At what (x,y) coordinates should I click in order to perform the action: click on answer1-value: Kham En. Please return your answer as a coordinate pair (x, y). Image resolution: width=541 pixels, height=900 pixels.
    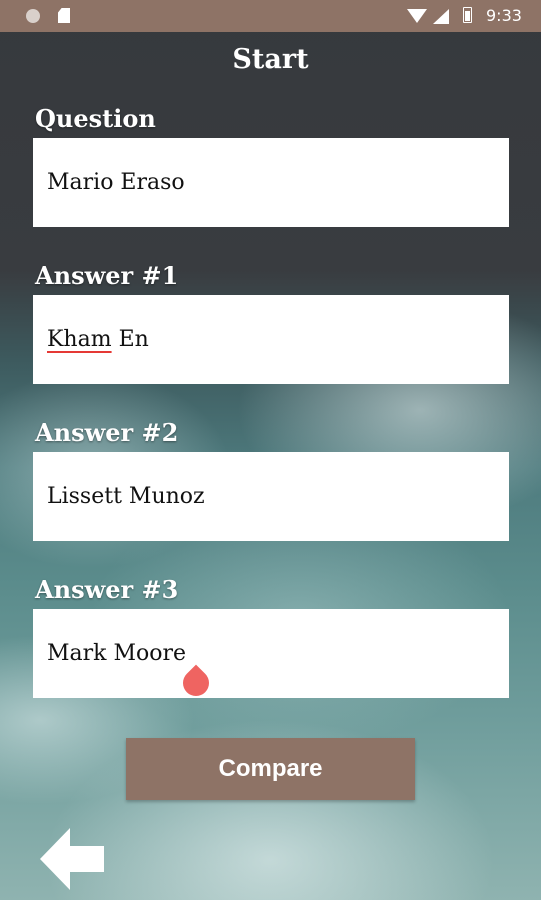
    Looking at the image, I should click on (98, 339).